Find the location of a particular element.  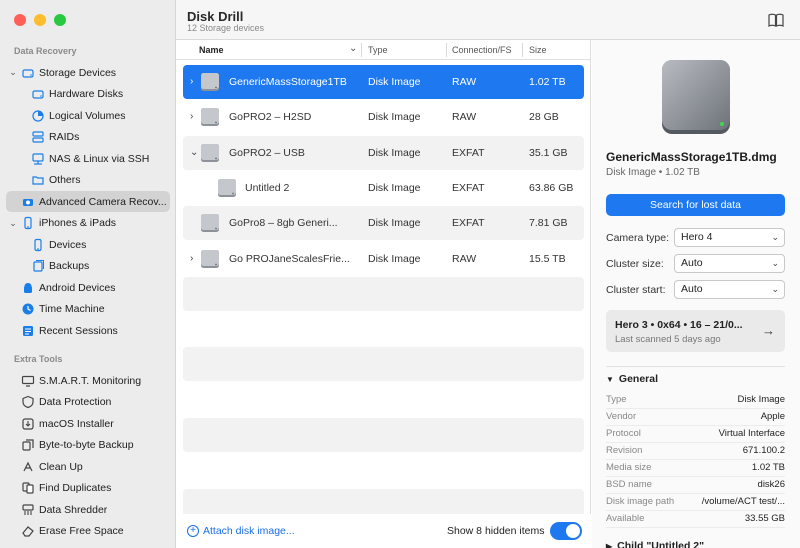

phone-icon is located at coordinates (28, 223).